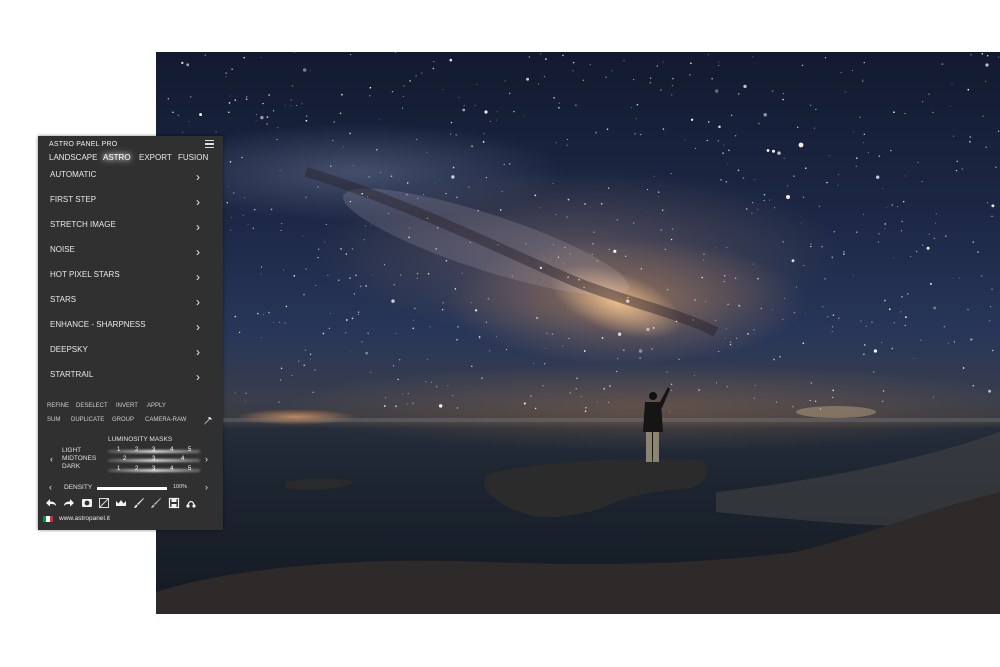 This screenshot has height=667, width=1000. I want to click on density-increase-icon: ›, so click(206, 487).